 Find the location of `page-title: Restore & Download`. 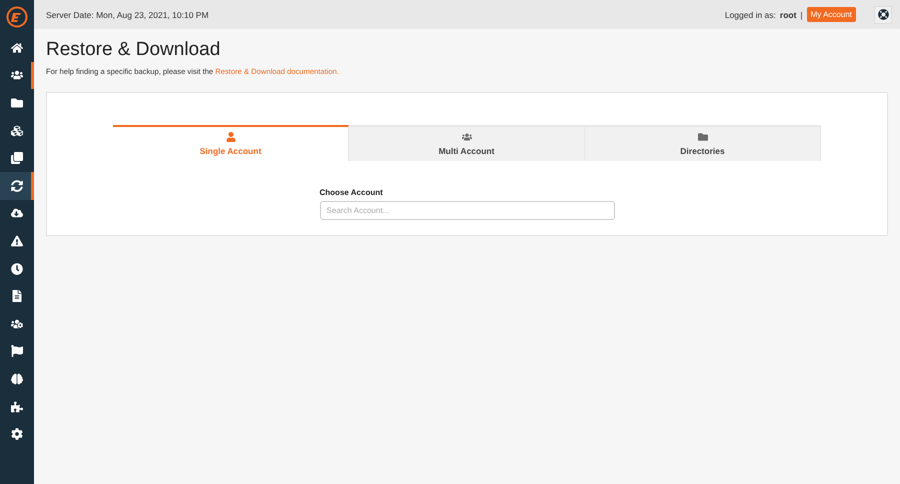

page-title: Restore & Download is located at coordinates (134, 50).